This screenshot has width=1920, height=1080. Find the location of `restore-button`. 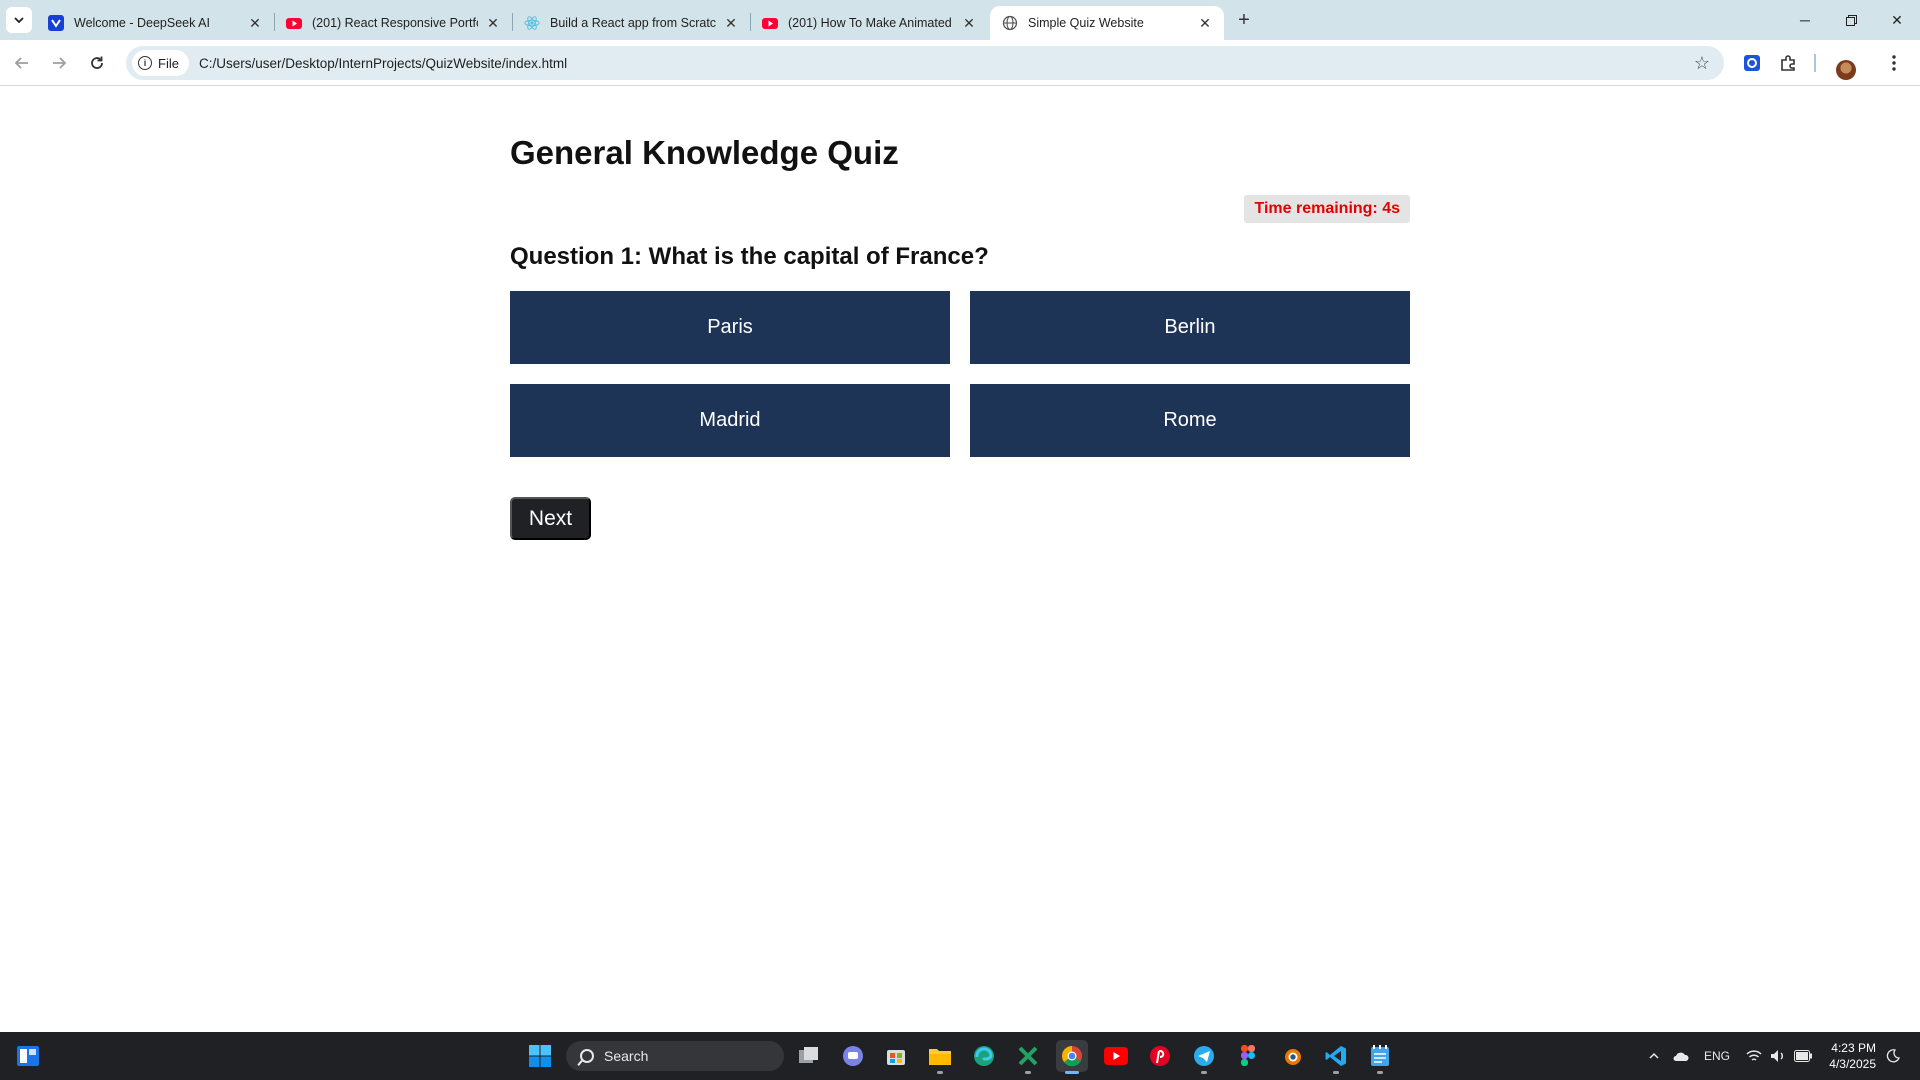

restore-button is located at coordinates (1851, 20).